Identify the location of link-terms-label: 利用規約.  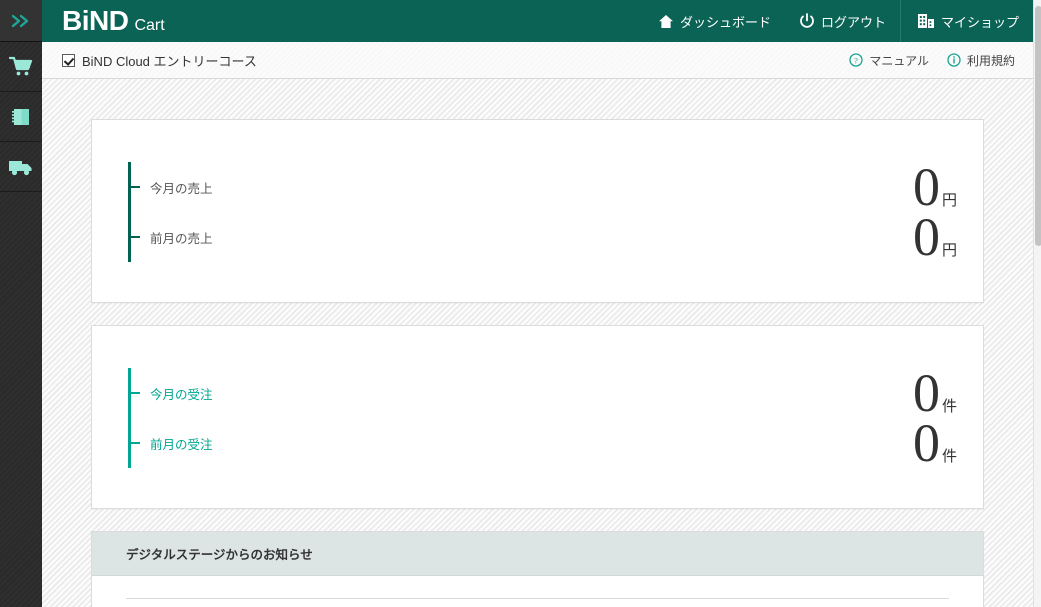
(990, 60).